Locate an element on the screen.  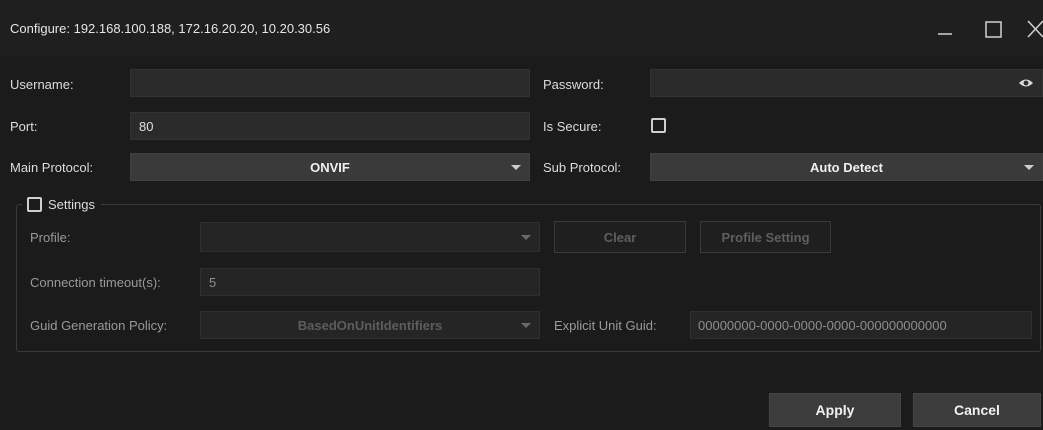
clear-button: Clear is located at coordinates (620, 237).